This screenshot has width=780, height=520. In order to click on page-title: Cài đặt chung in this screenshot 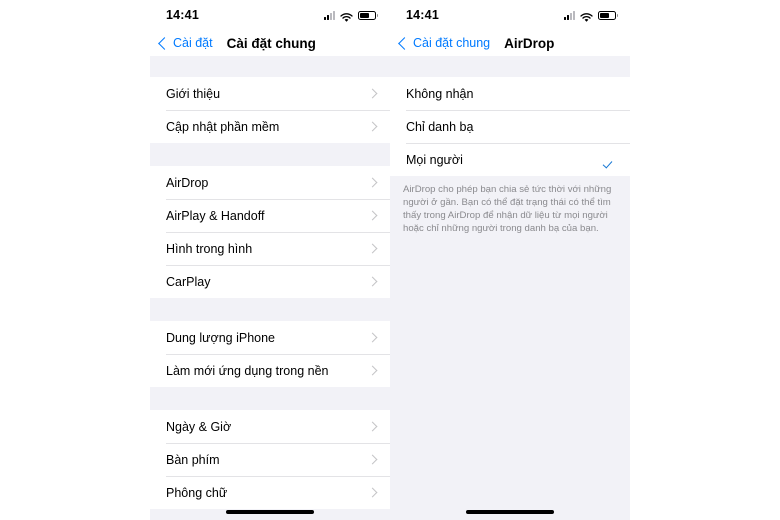, I will do `click(271, 43)`.